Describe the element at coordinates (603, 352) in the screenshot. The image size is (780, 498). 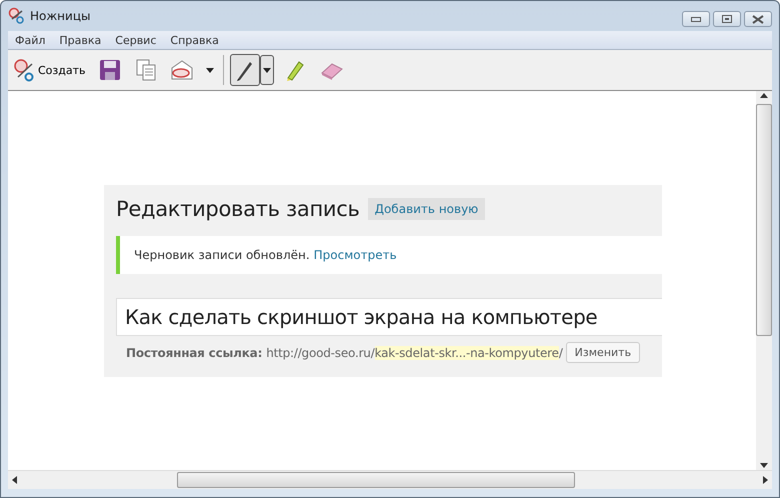
I see `edit-button: Изменить` at that location.